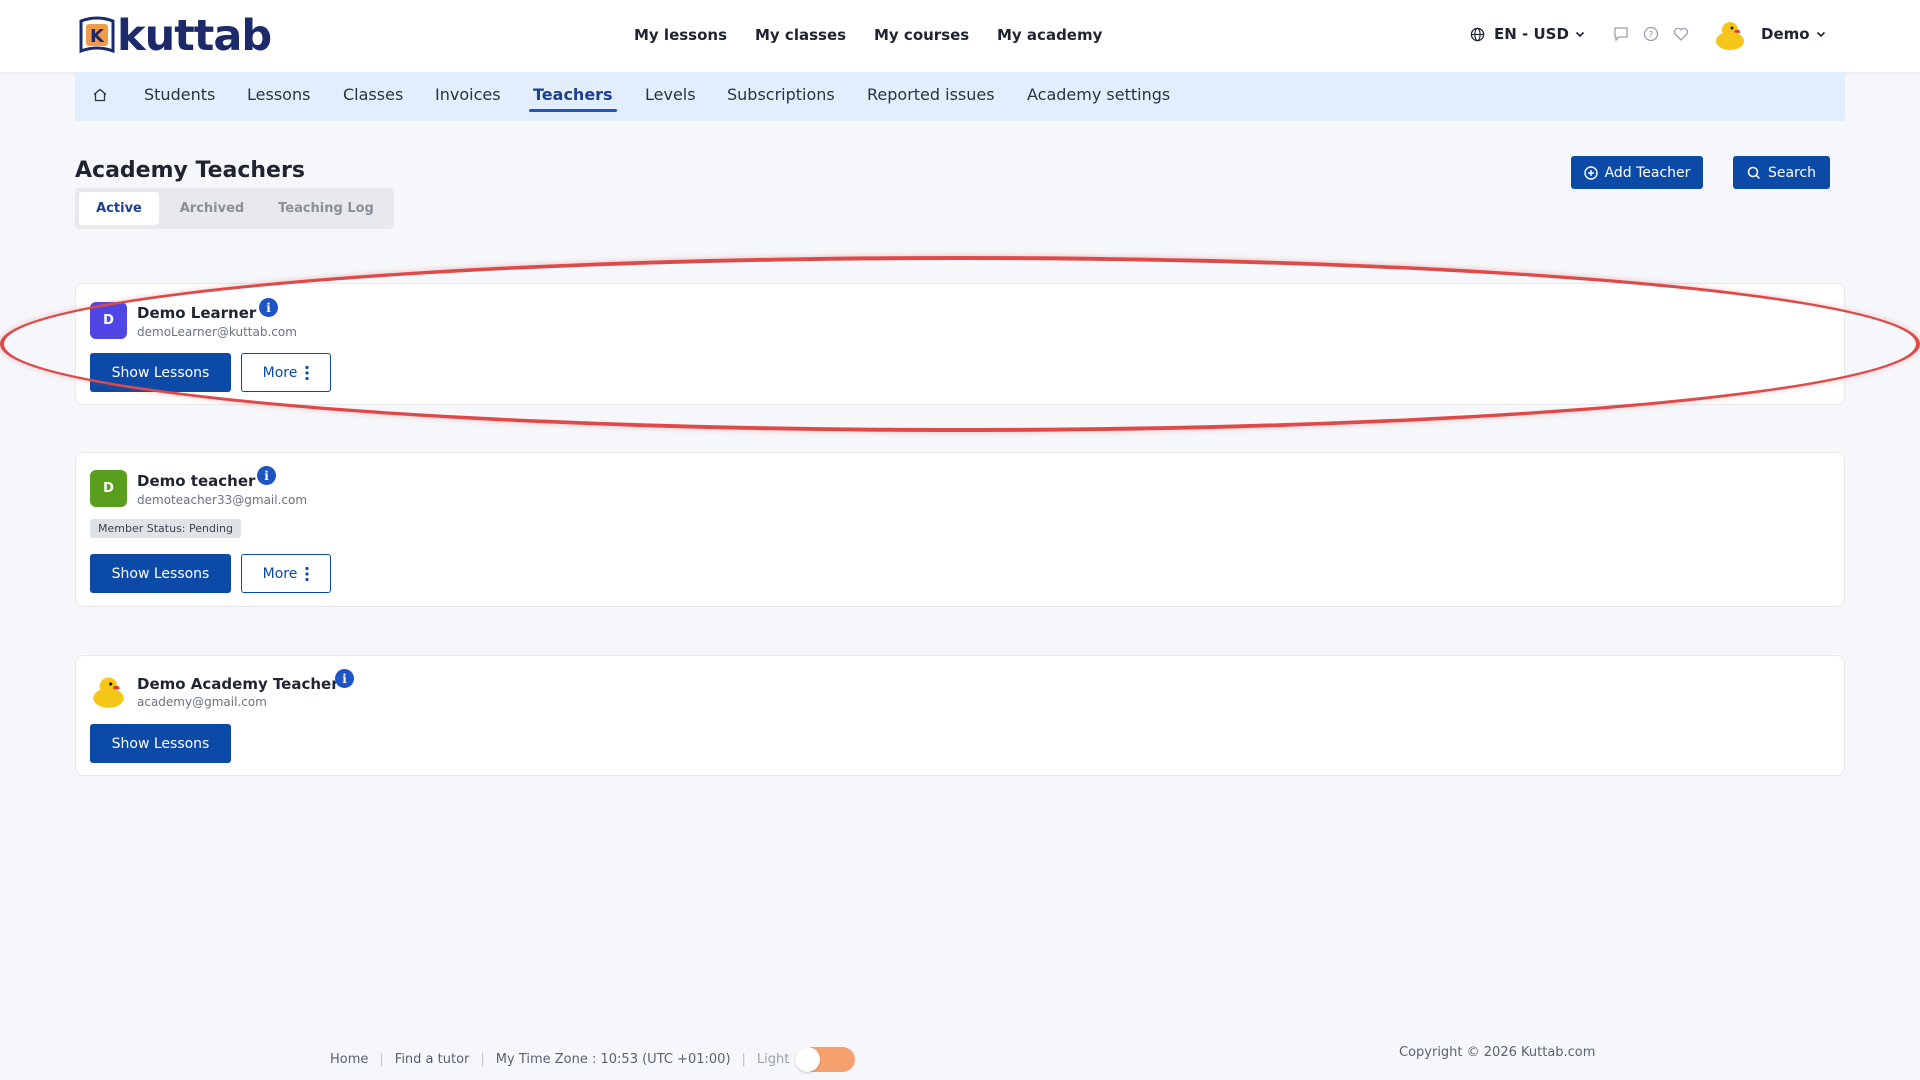 This screenshot has height=1080, width=1920. I want to click on subnav-lessons: Lessons, so click(278, 94).